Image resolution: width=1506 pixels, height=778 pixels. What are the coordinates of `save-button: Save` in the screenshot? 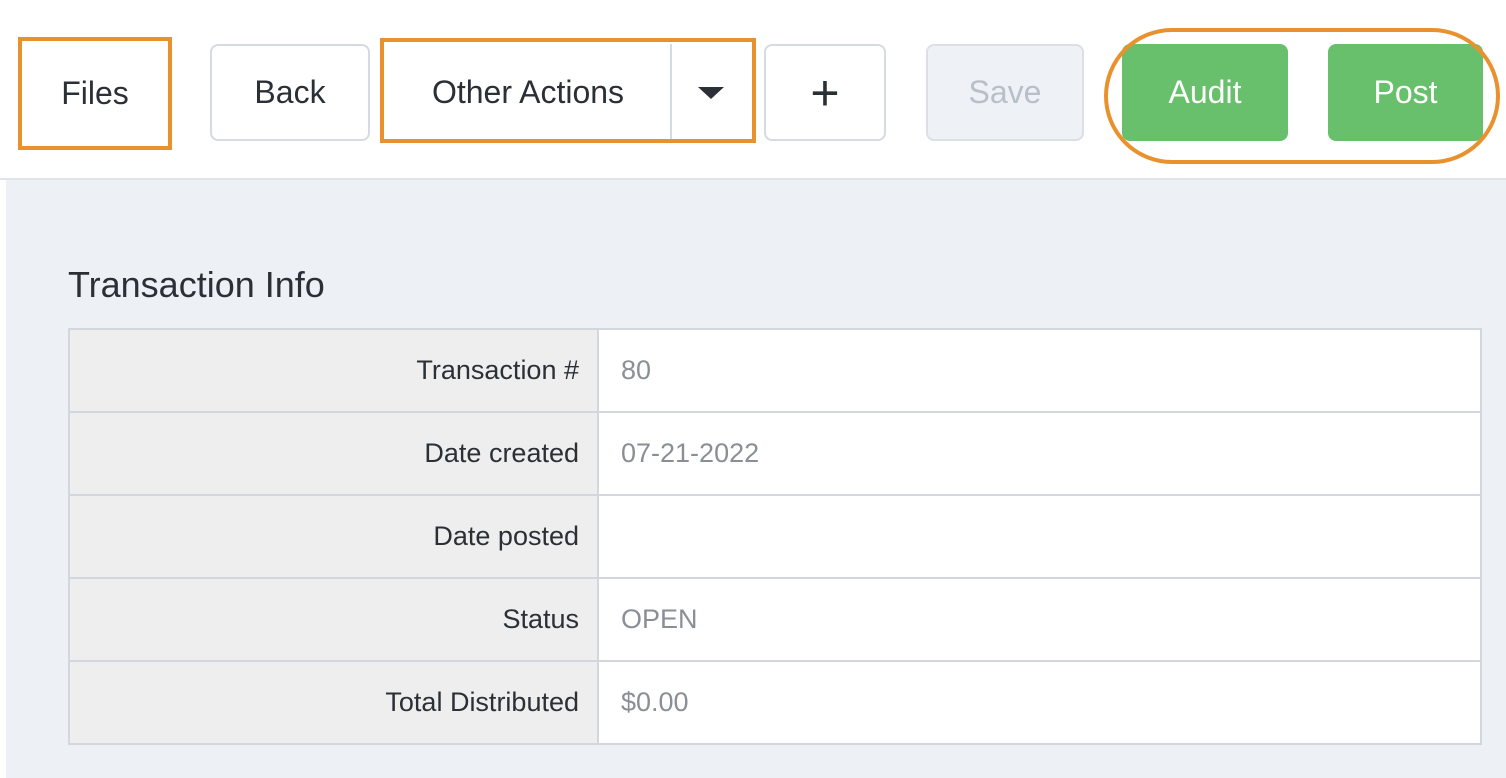 It's located at (1005, 92).